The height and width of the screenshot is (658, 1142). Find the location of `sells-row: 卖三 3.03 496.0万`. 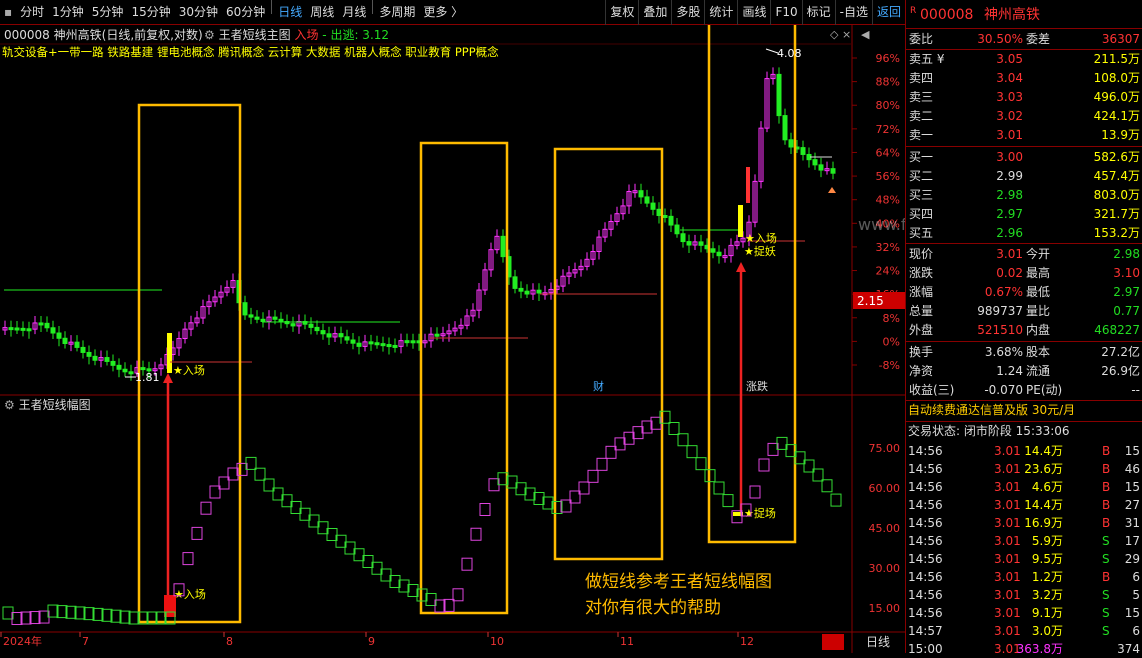

sells-row: 卖三 3.03 496.0万 is located at coordinates (1024, 97).